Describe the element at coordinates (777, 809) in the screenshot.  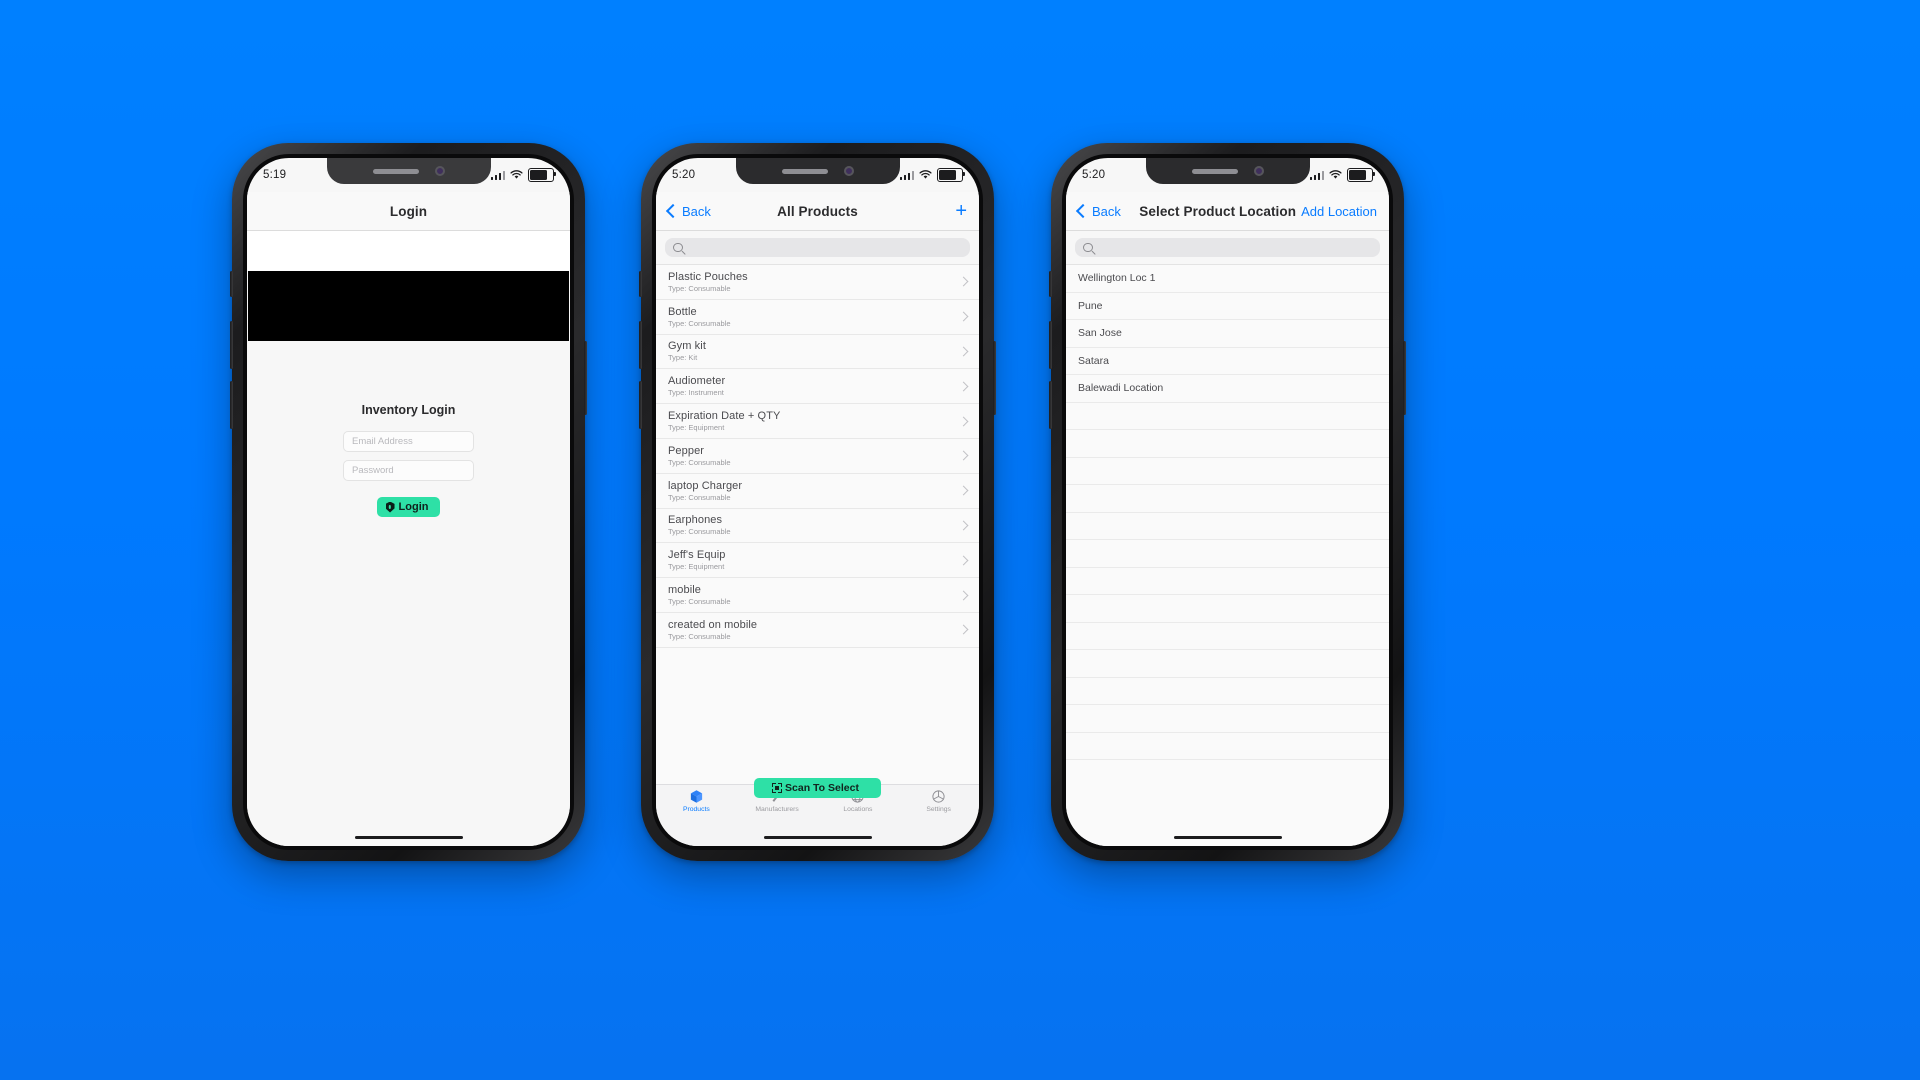
I see `tab-manufacturers-label: Manufacturers` at that location.